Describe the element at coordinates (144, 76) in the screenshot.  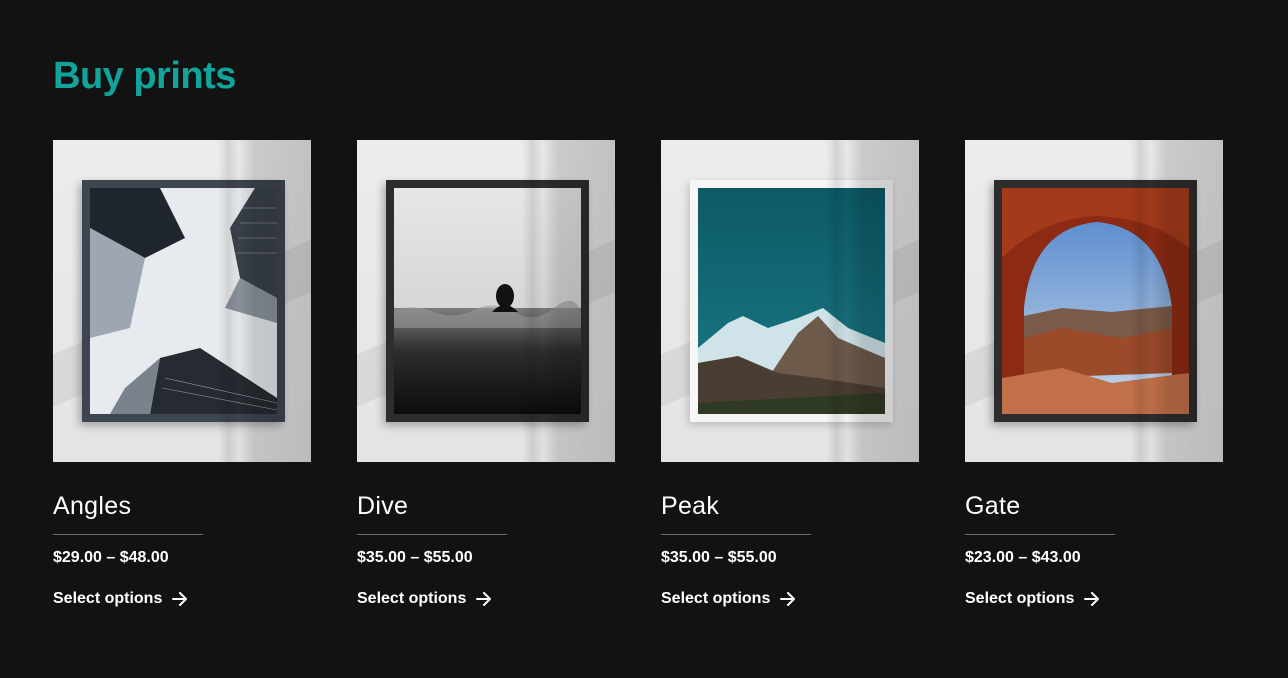
I see `section-title: Buy prints` at that location.